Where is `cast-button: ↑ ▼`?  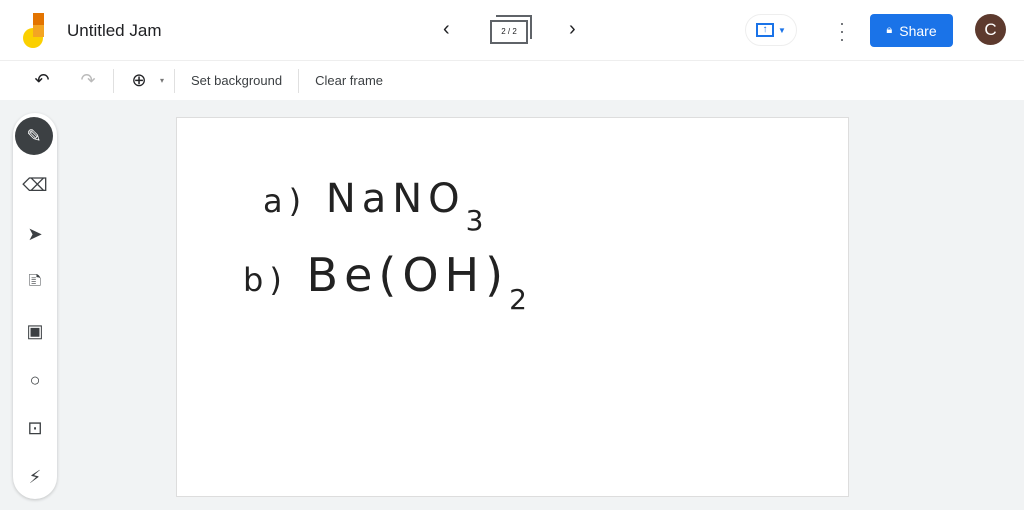 cast-button: ↑ ▼ is located at coordinates (771, 30).